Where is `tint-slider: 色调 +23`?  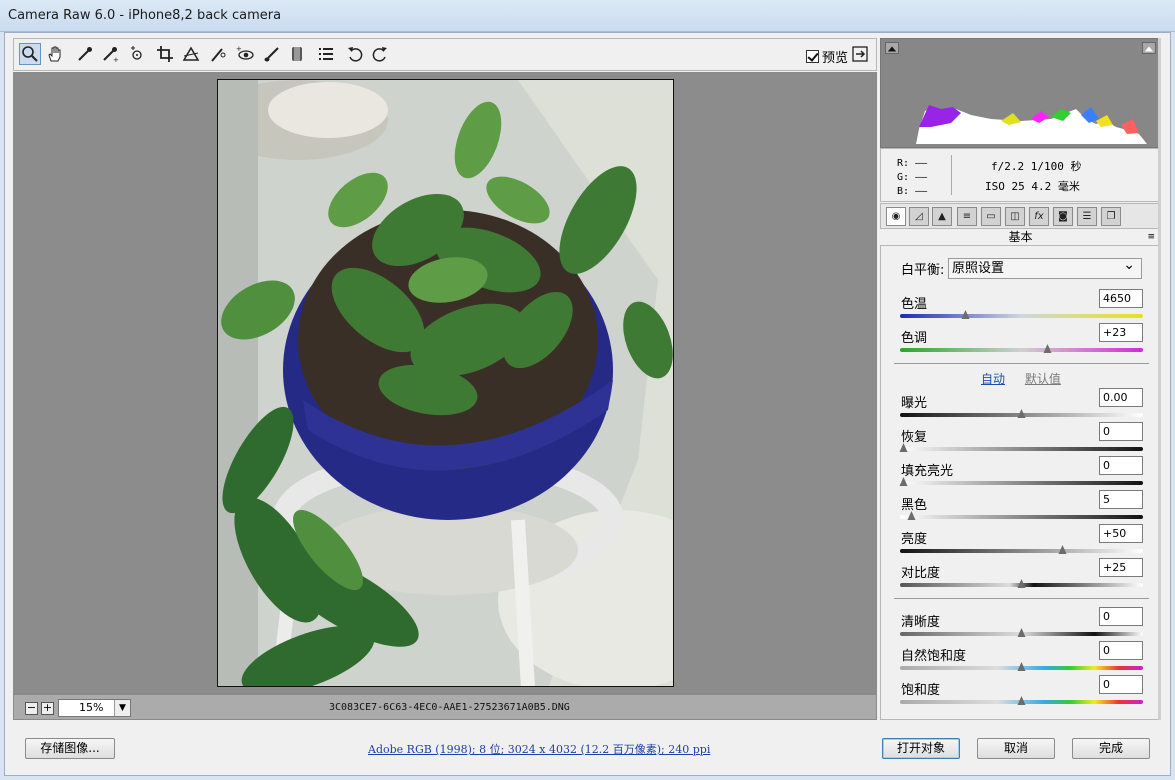 tint-slider: 色调 +23 is located at coordinates (1021, 342).